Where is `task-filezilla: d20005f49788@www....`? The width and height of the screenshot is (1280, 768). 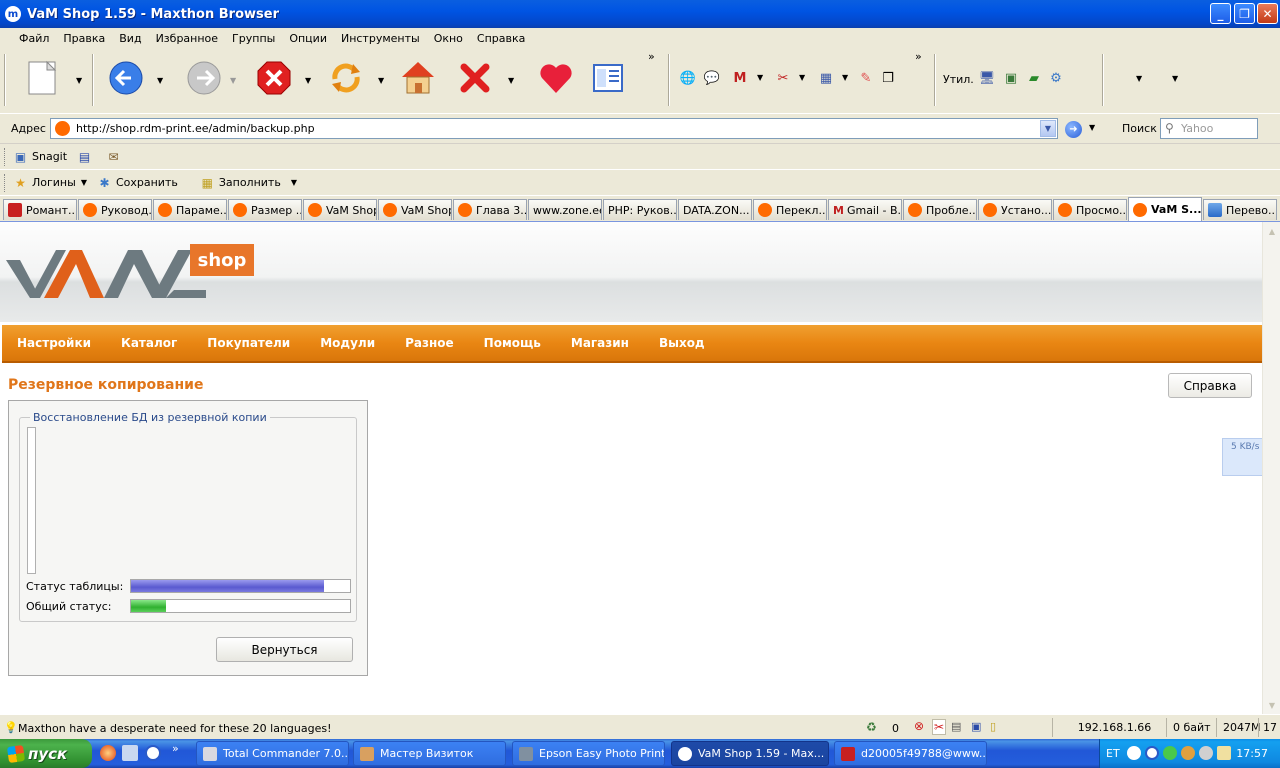
task-filezilla: d20005f49788@www.... is located at coordinates (910, 753).